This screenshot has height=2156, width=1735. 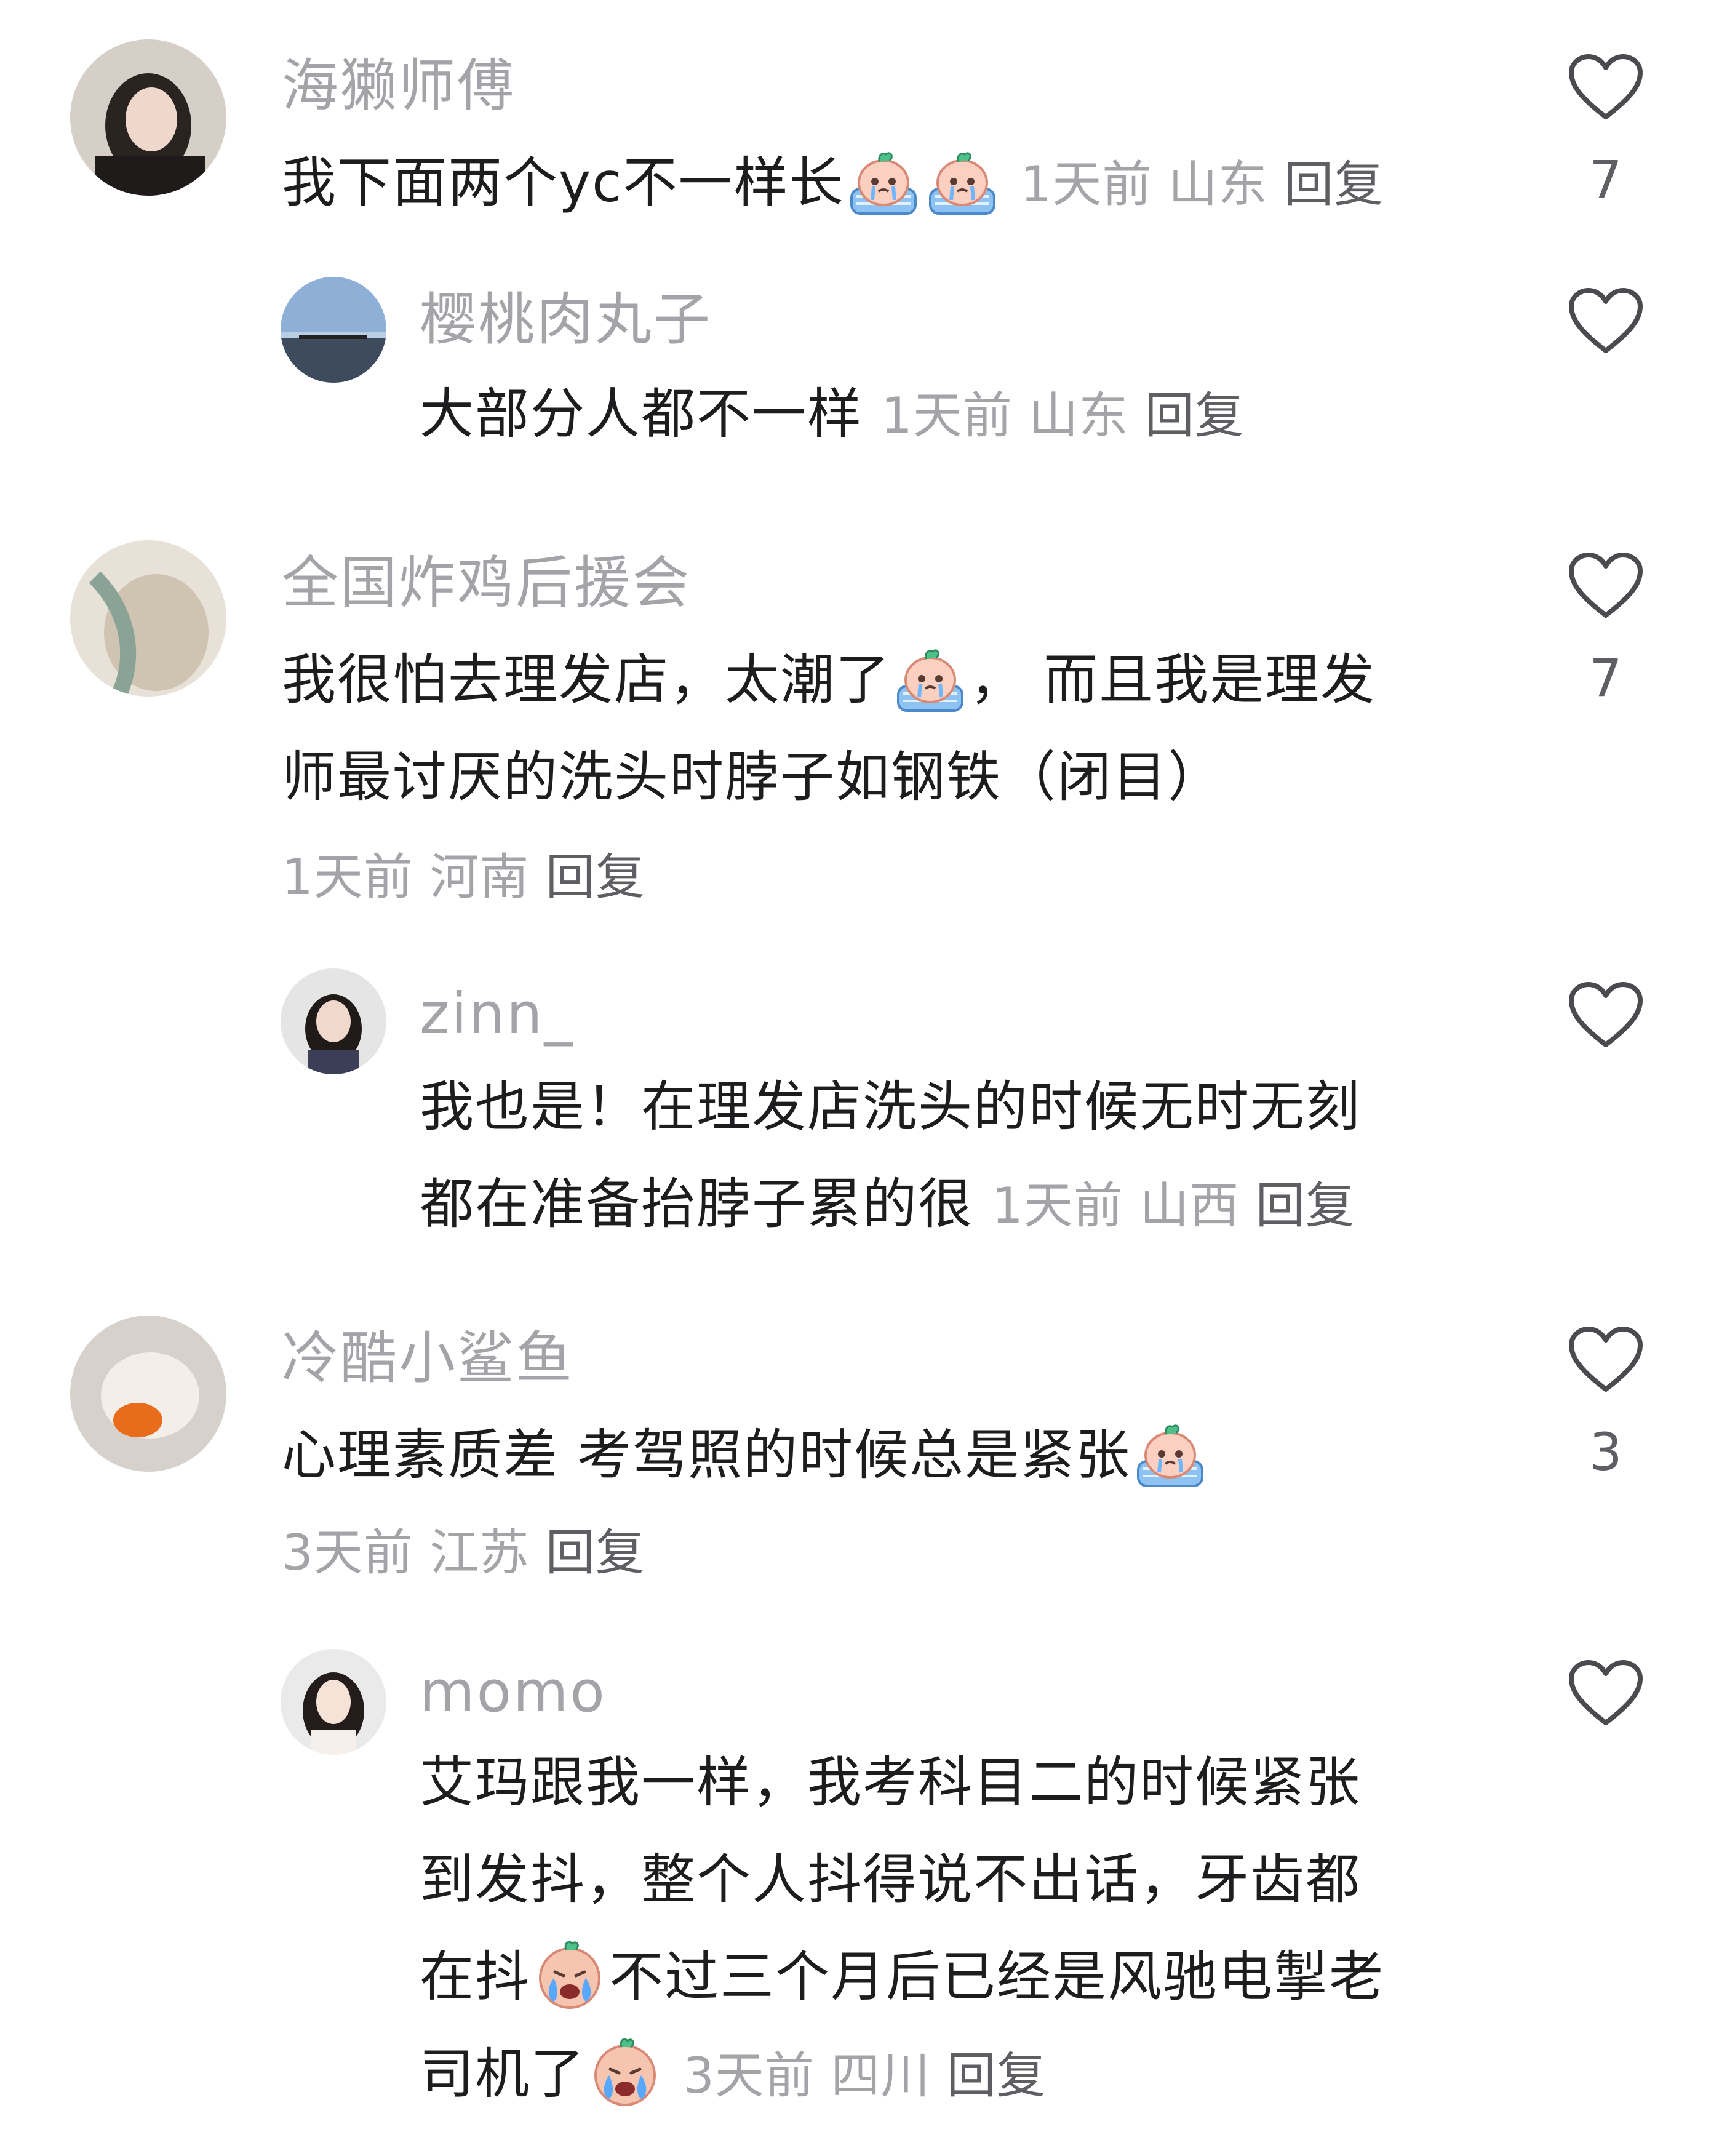 I want to click on reply-text-line: 艾玛跟我一样，我考科目二的时候紧张, so click(x=891, y=1782).